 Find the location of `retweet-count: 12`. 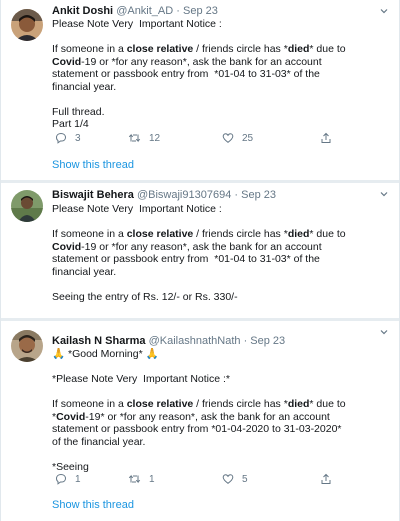

retweet-count: 12 is located at coordinates (155, 138).